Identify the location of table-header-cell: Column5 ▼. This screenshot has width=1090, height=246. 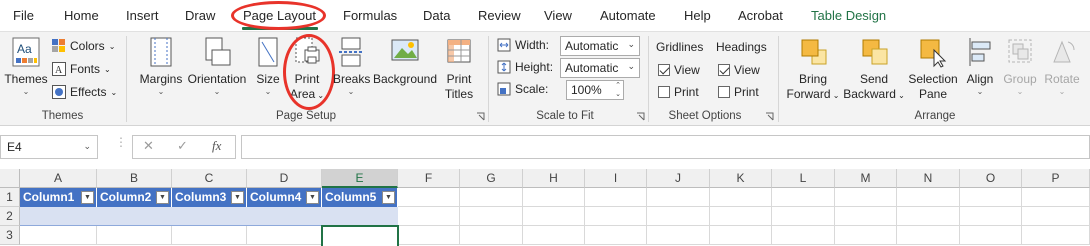
(360, 197).